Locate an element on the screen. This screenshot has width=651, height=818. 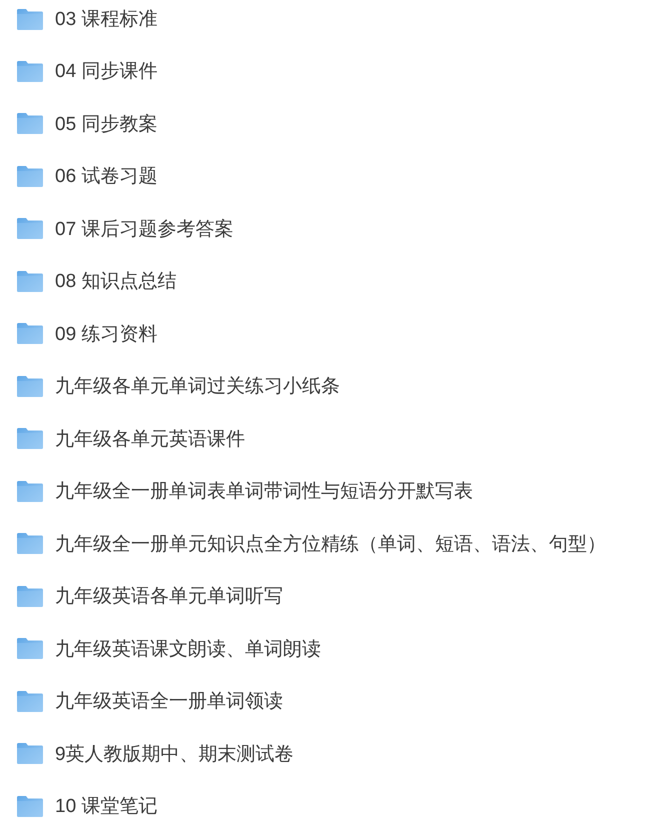
folder-name: 9英人教版期中、期末测试卷 is located at coordinates (174, 753).